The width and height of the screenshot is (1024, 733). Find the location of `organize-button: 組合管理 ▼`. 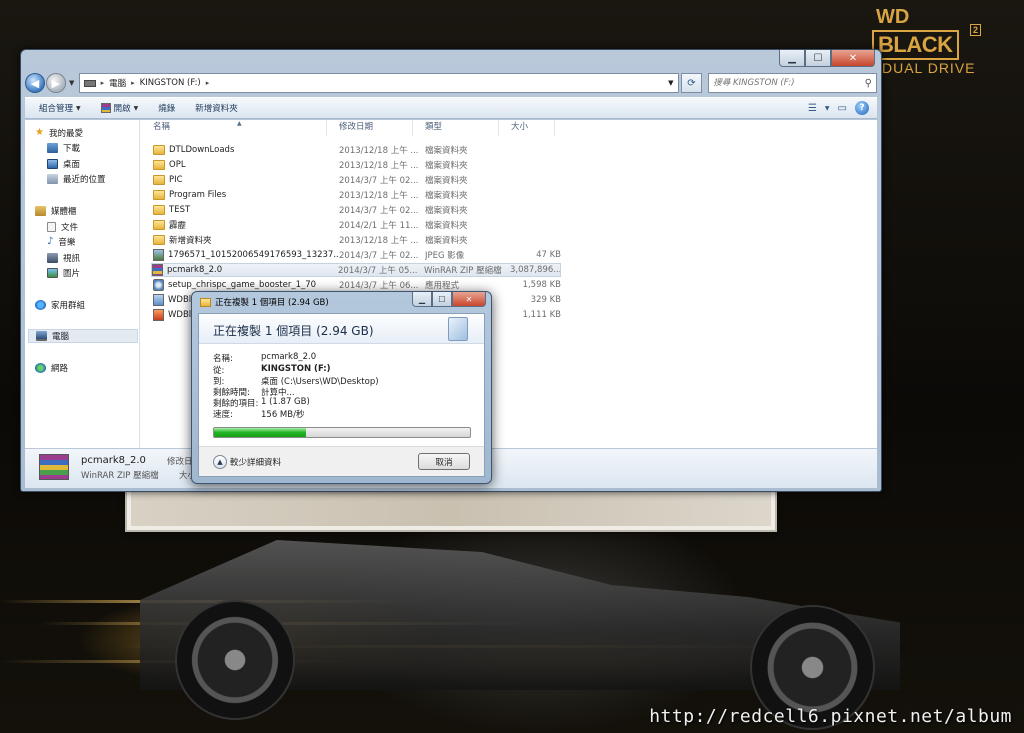

organize-button: 組合管理 ▼ is located at coordinates (60, 108).